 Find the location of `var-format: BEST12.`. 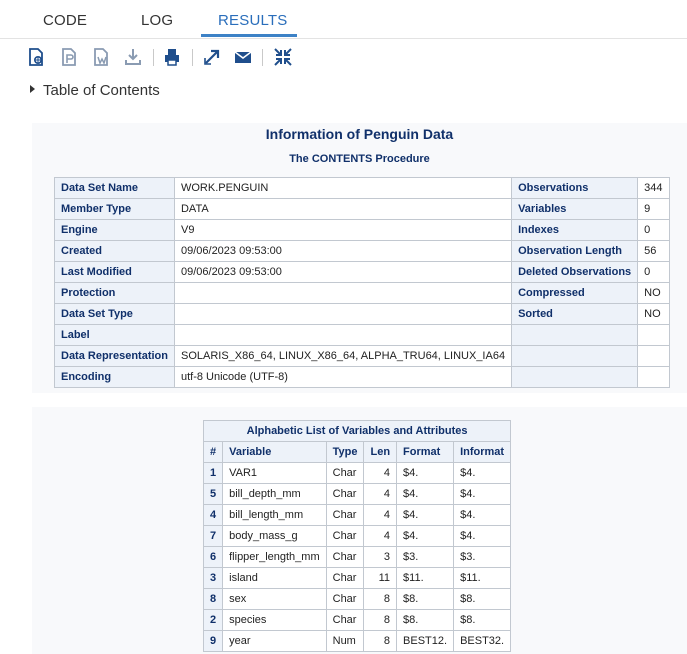

var-format: BEST12. is located at coordinates (425, 641).